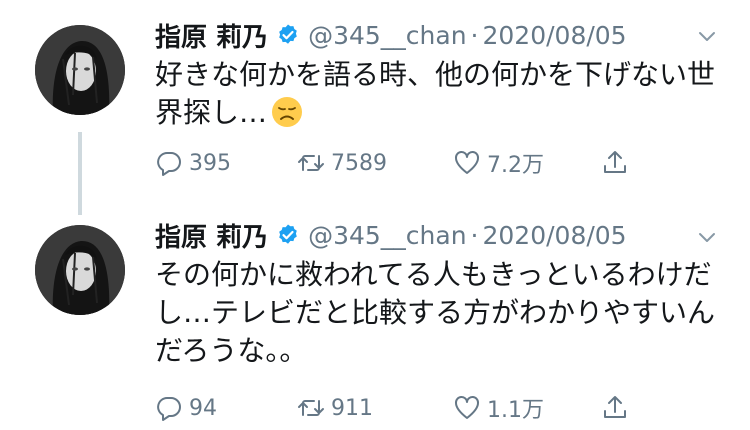 The width and height of the screenshot is (750, 430). I want to click on reply-count: 94, so click(203, 408).